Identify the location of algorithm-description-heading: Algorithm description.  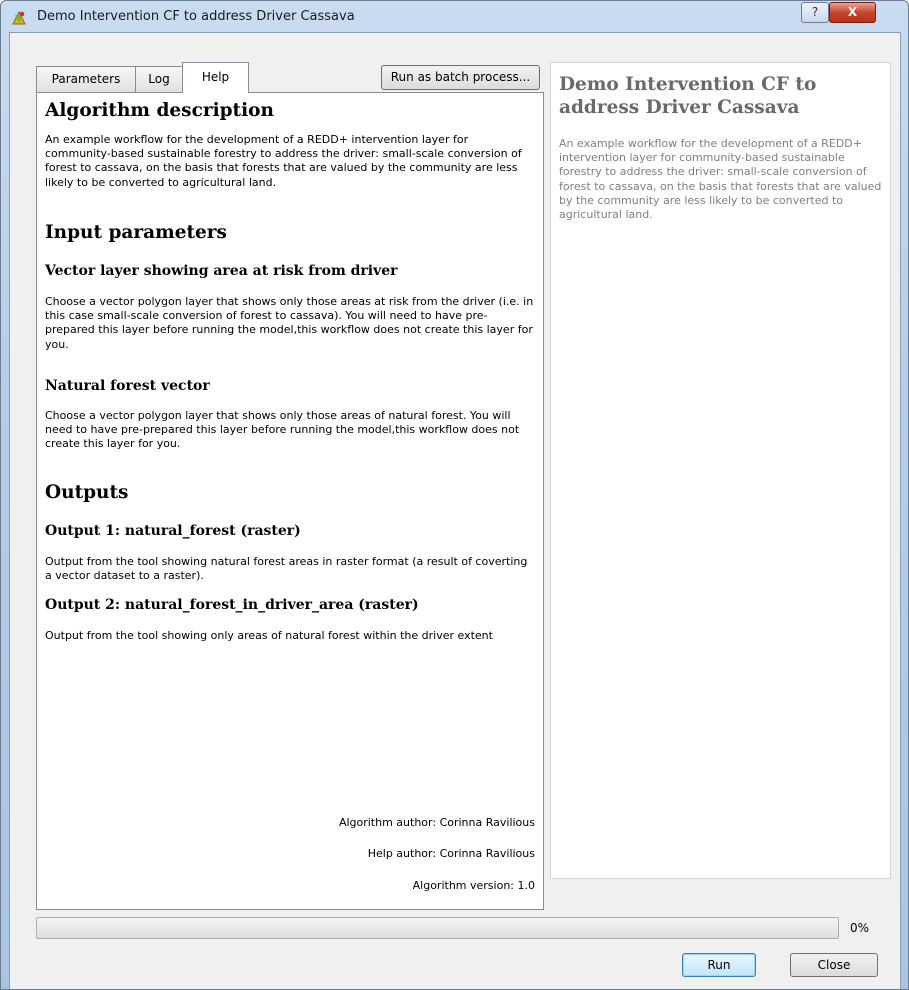
(159, 110).